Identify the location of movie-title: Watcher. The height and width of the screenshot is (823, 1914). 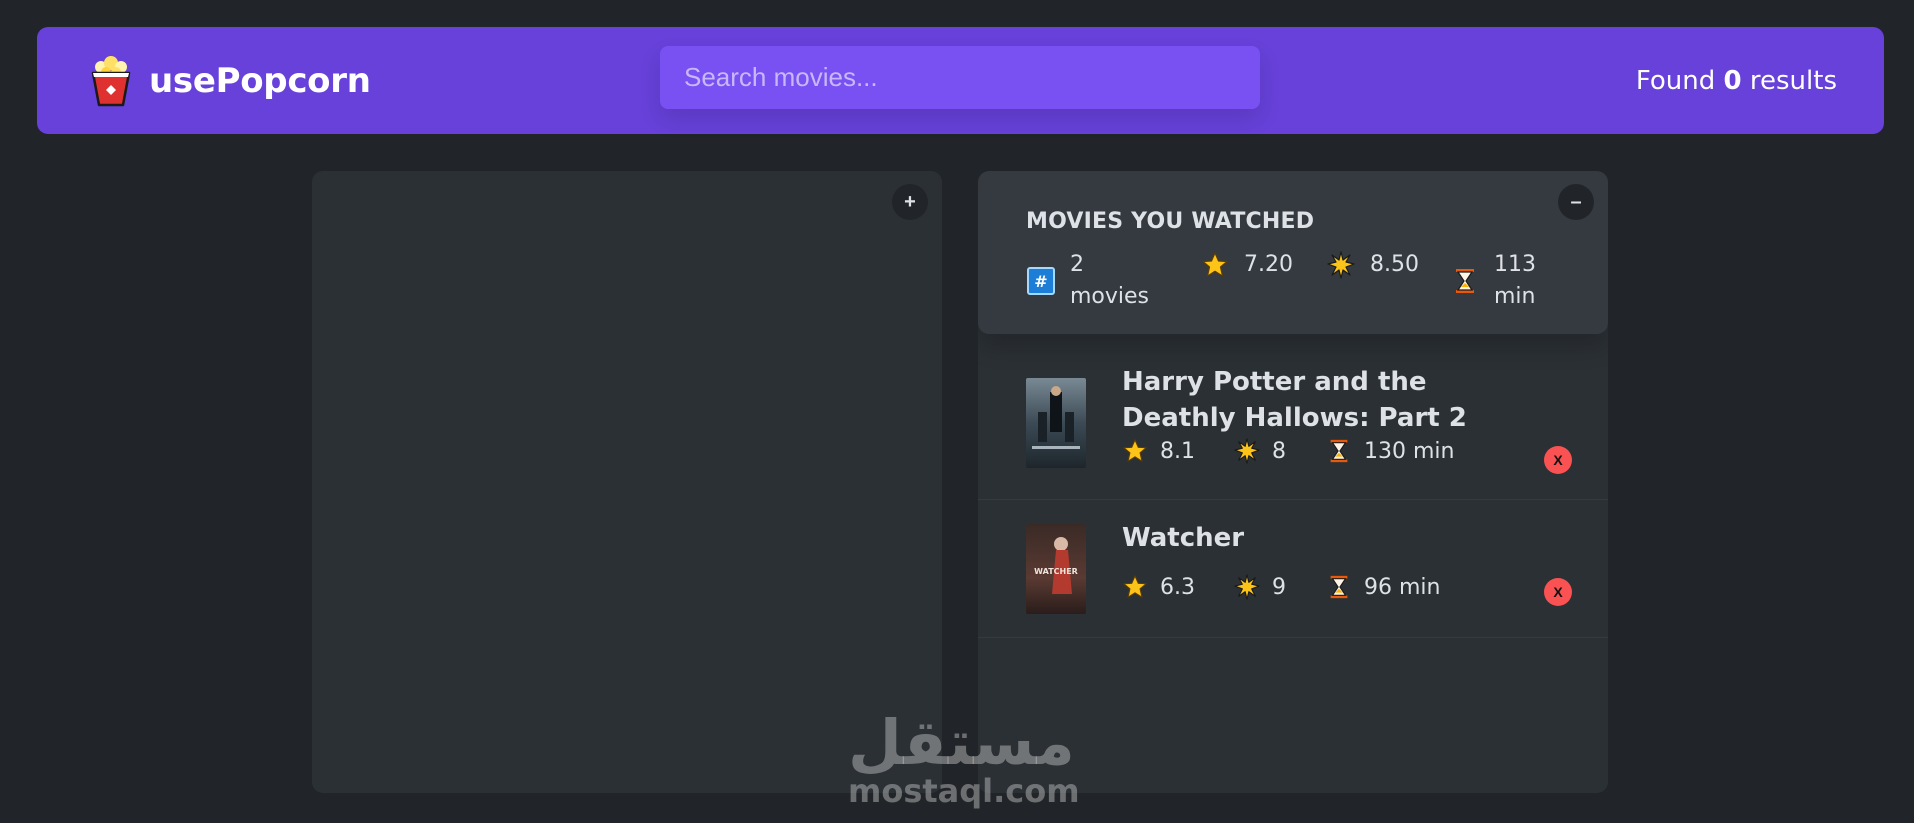
(1183, 538).